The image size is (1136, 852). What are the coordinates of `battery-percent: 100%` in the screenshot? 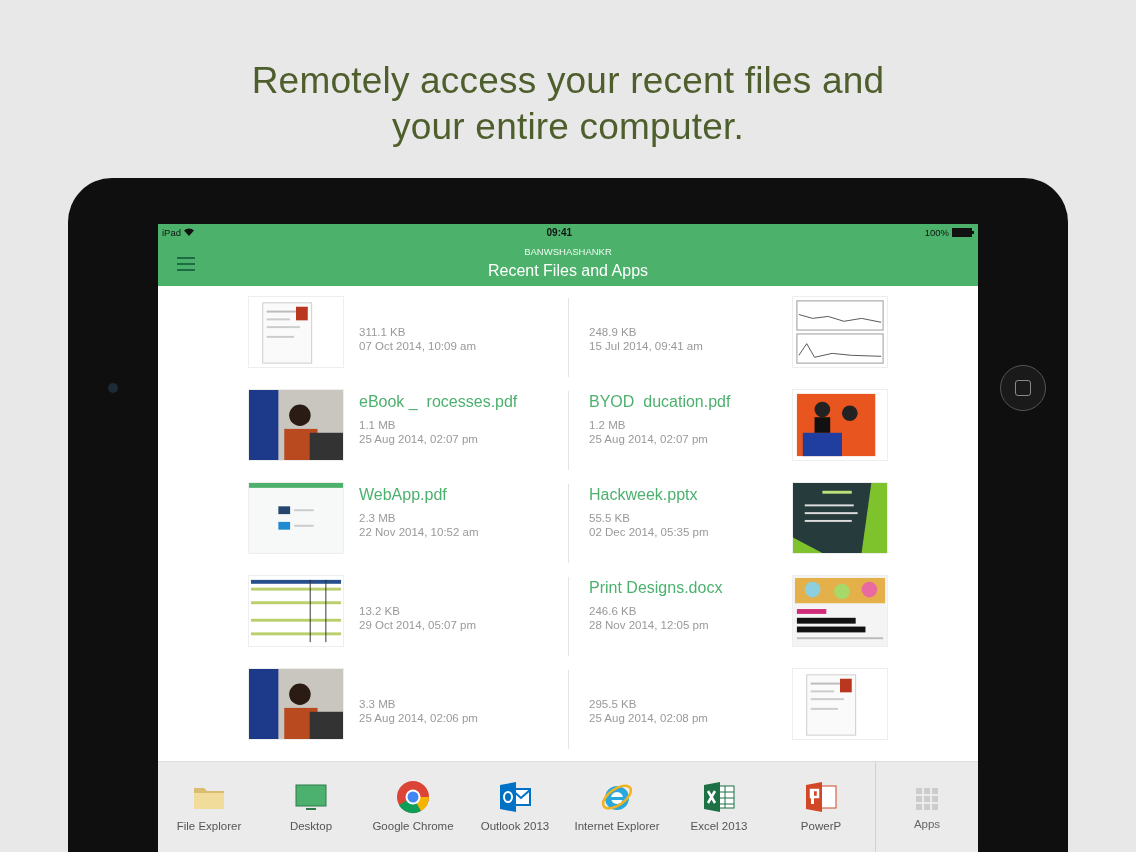 It's located at (936, 232).